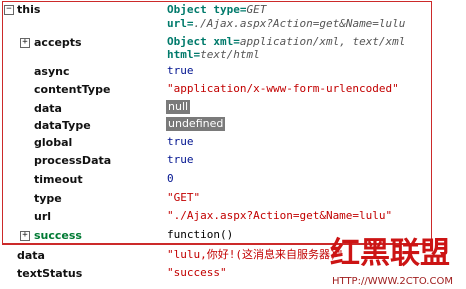 The height and width of the screenshot is (289, 466). I want to click on prop-datatype-value-wrap: undefined, so click(196, 123).